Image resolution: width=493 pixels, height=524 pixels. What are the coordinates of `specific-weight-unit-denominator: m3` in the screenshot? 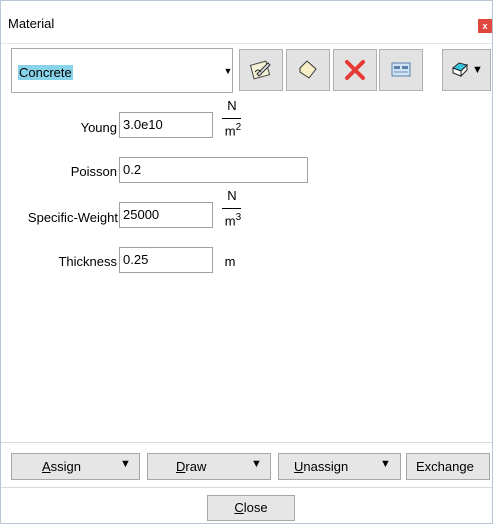 It's located at (233, 220).